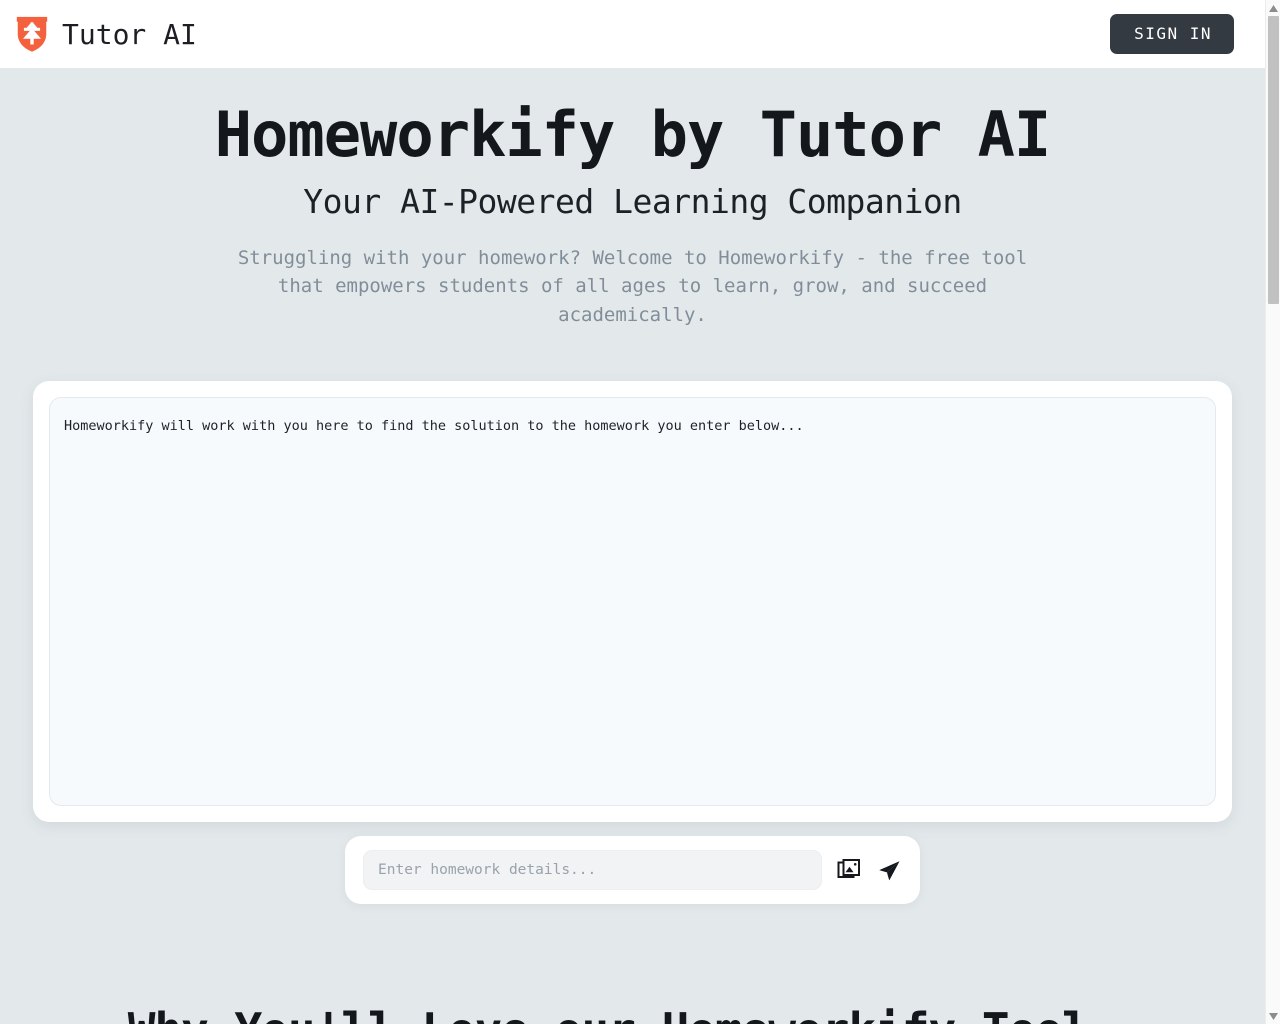  I want to click on features-heading-text: Why You'll Love our Homeworkify Tool, so click(609, 1013).